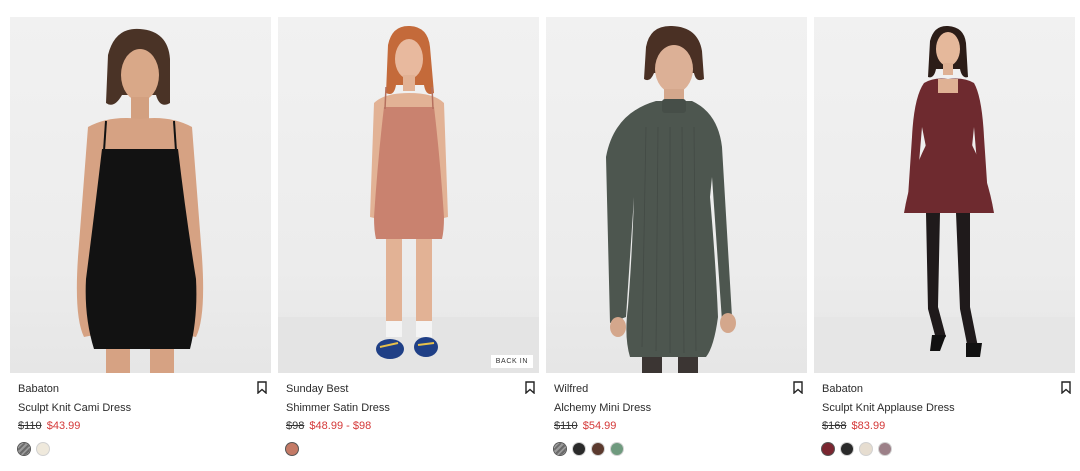  I want to click on sale-price: $43.99, so click(63, 426).